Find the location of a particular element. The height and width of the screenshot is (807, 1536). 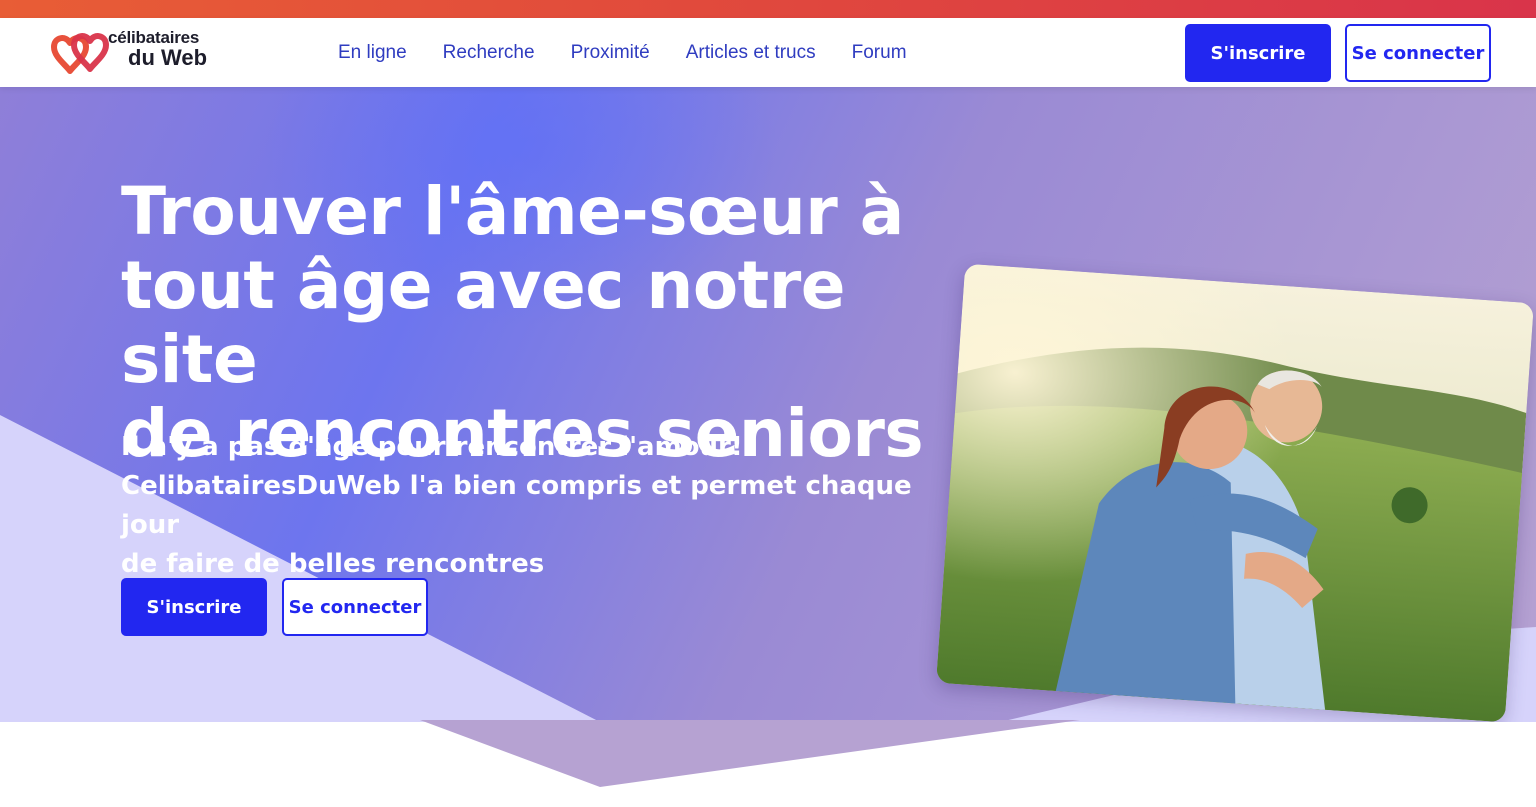

logo-wordmark: célibataires du Web is located at coordinates (157, 49).